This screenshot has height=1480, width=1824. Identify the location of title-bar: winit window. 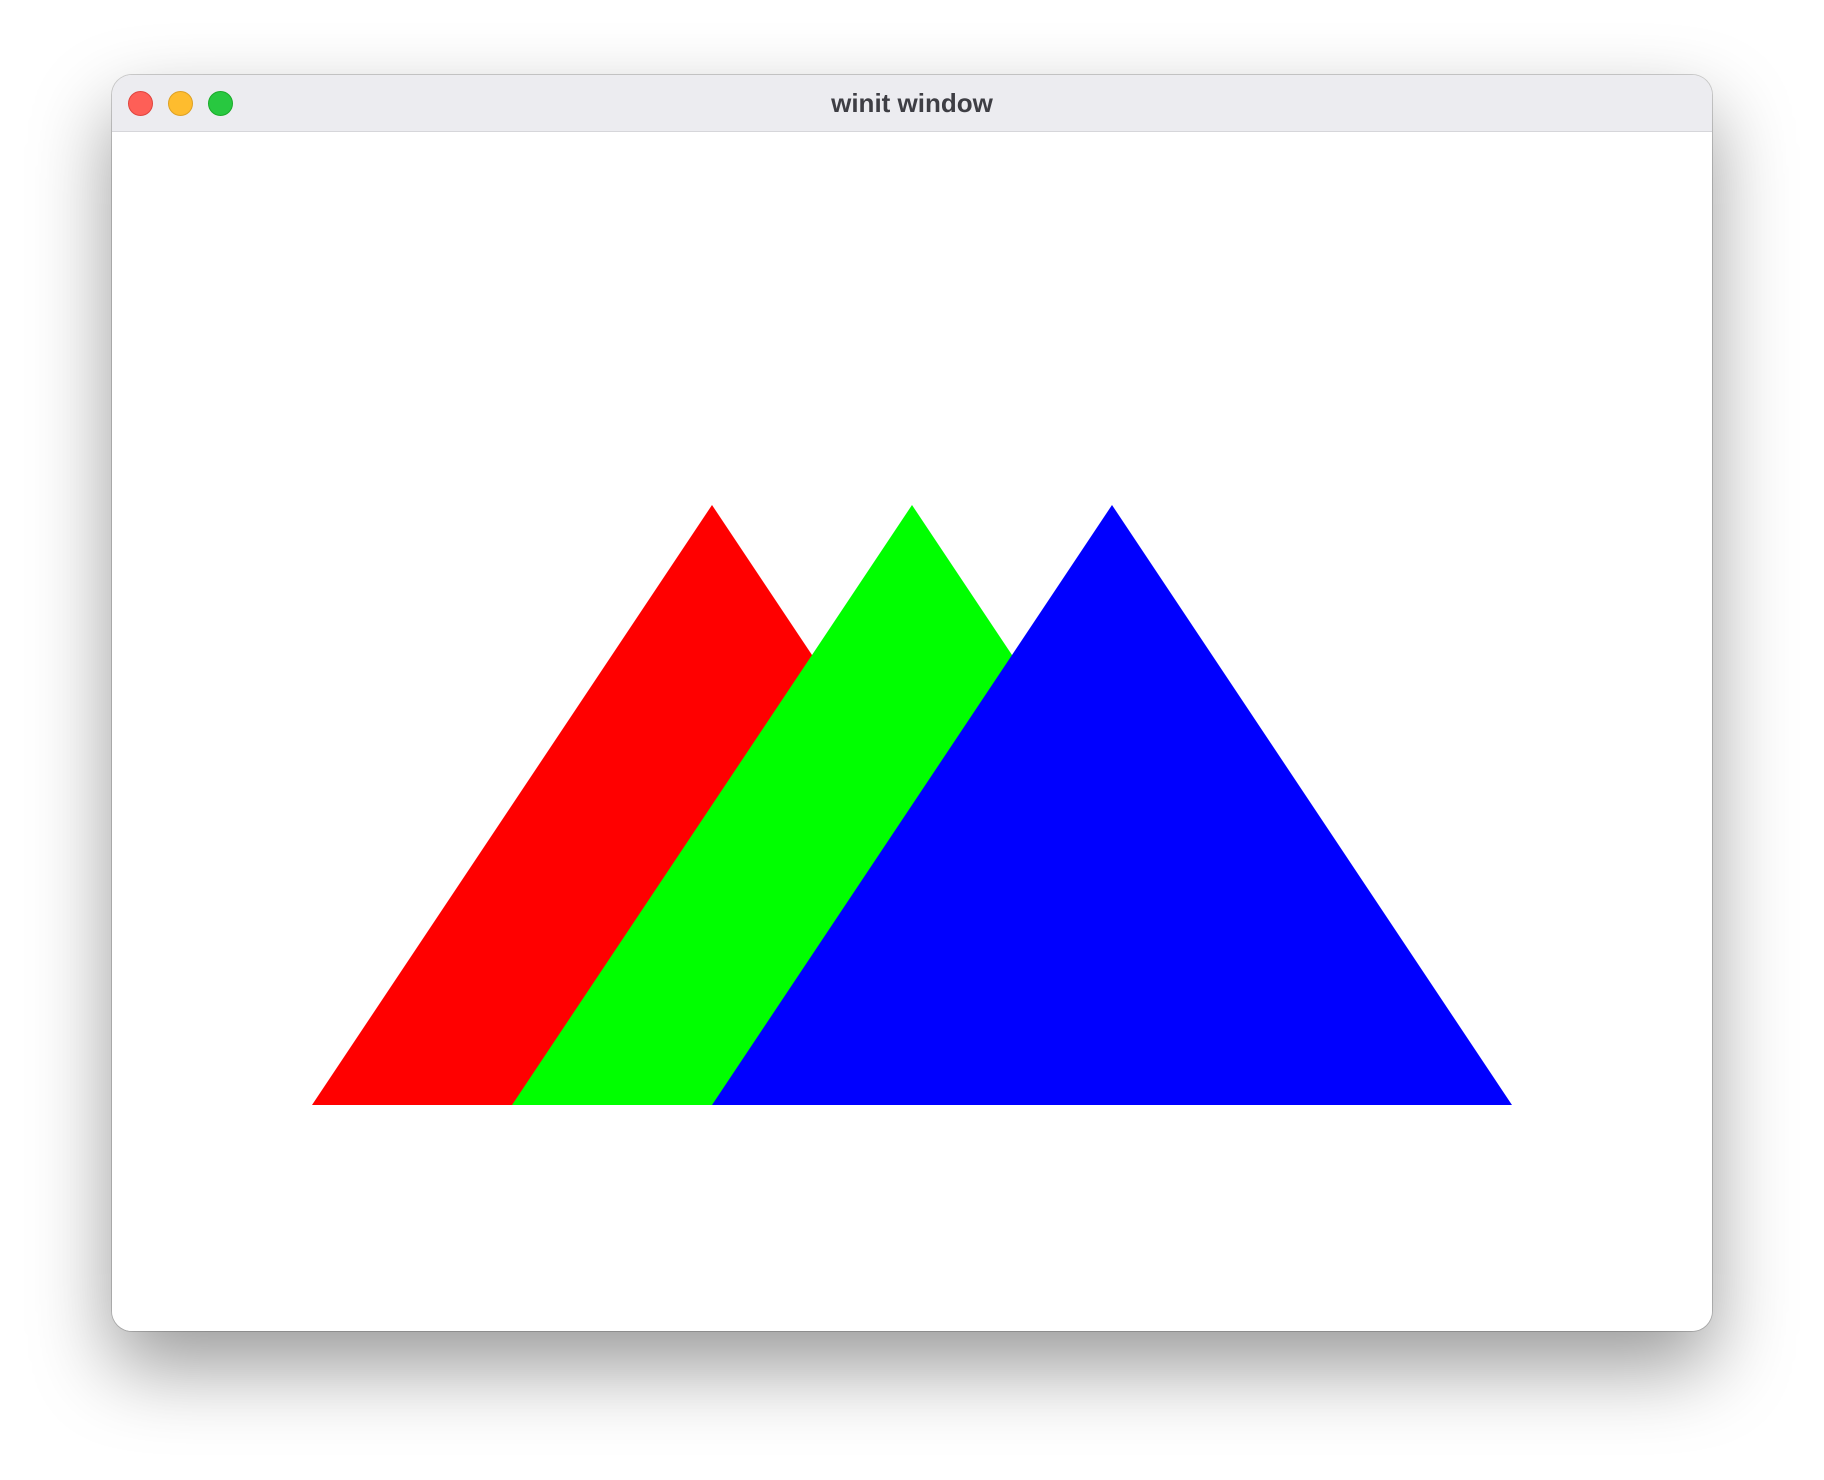
(912, 103).